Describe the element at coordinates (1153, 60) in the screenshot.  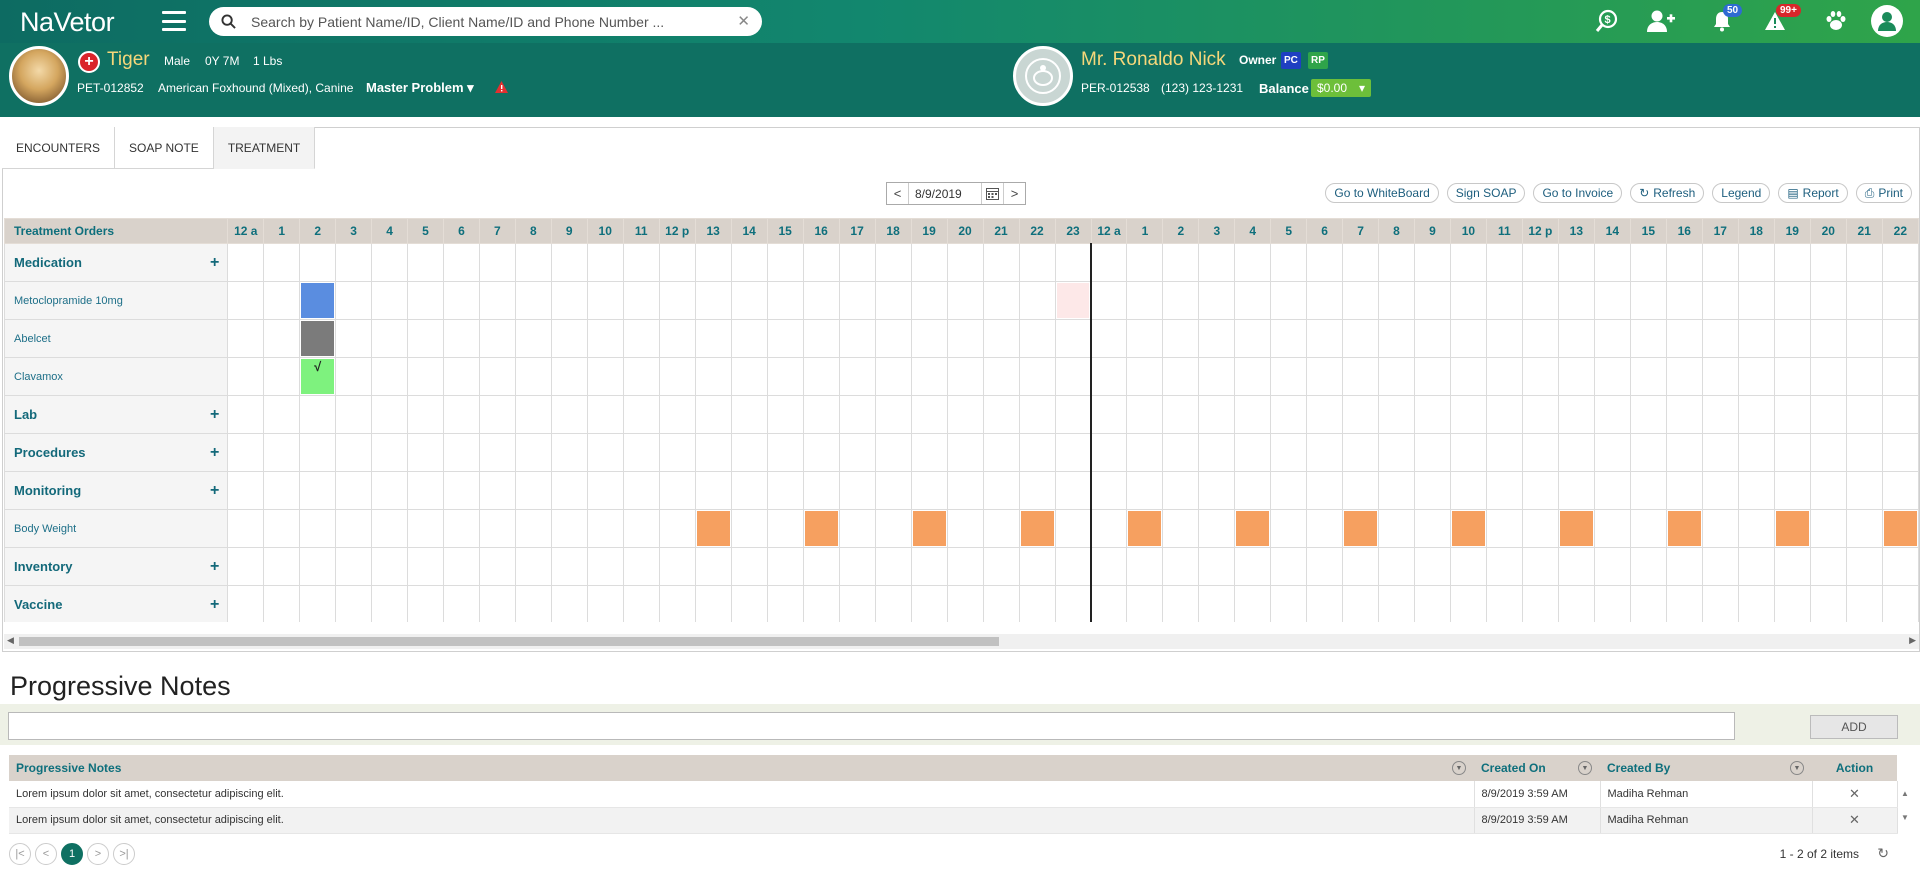
I see `owner-name: Mr. Ronaldo Nick` at that location.